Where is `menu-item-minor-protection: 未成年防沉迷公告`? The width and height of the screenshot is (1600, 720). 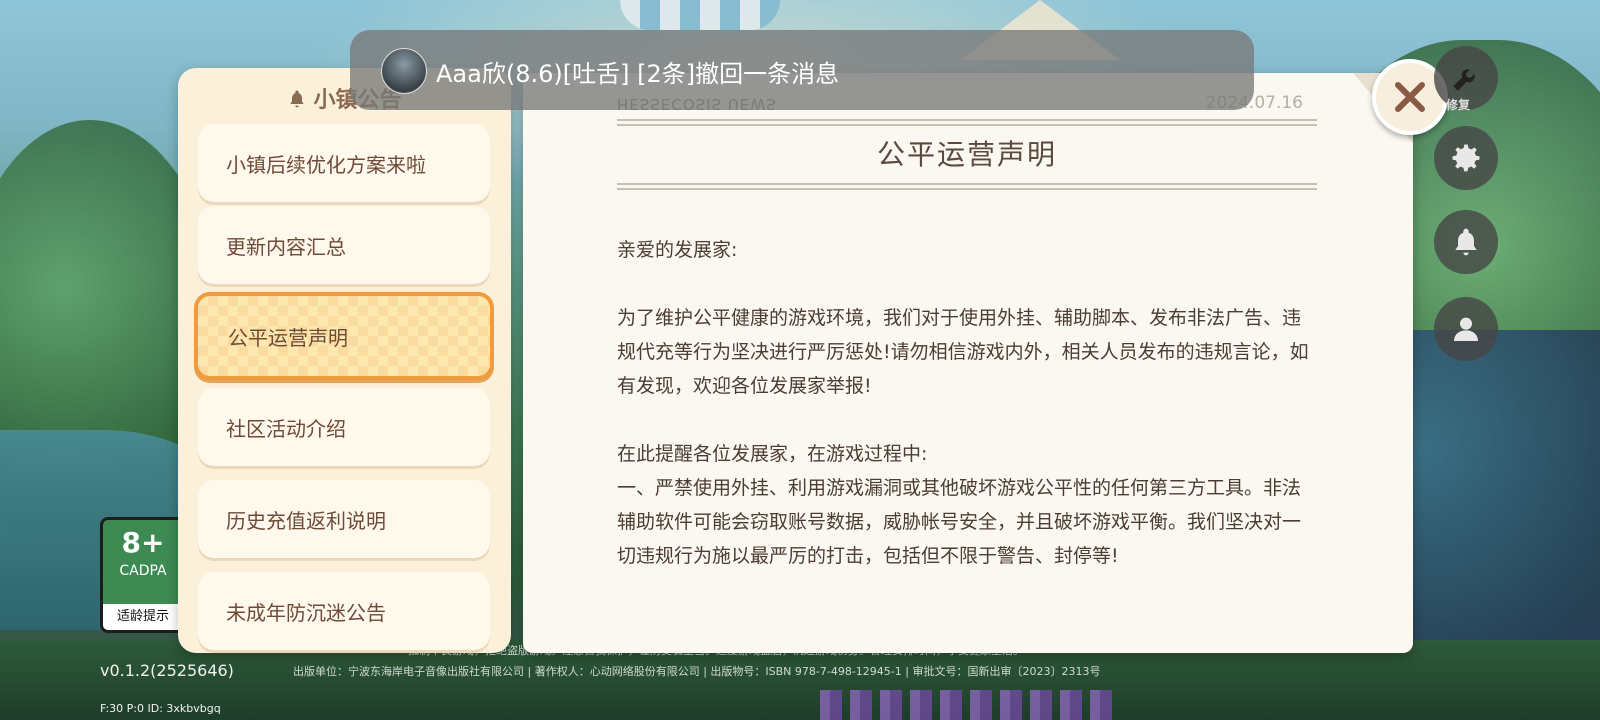
menu-item-minor-protection: 未成年防沉迷公告 is located at coordinates (344, 611).